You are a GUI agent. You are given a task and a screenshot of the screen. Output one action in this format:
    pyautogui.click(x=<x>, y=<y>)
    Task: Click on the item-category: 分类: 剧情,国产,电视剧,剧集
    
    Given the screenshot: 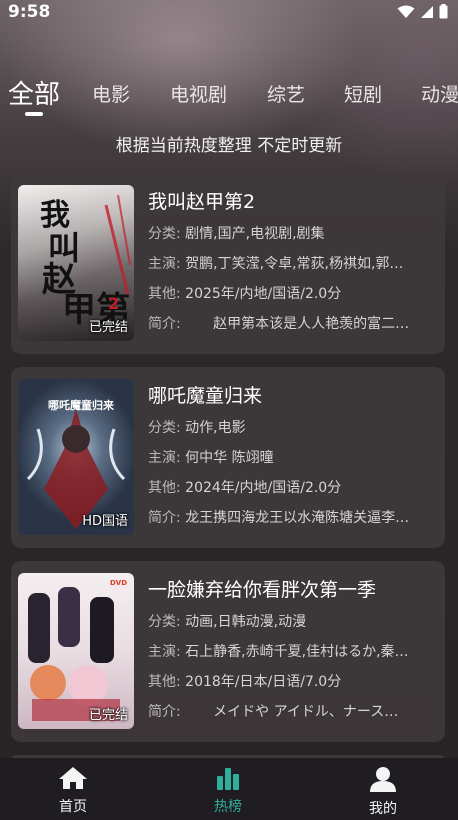 What is the action you would take?
    pyautogui.click(x=236, y=234)
    